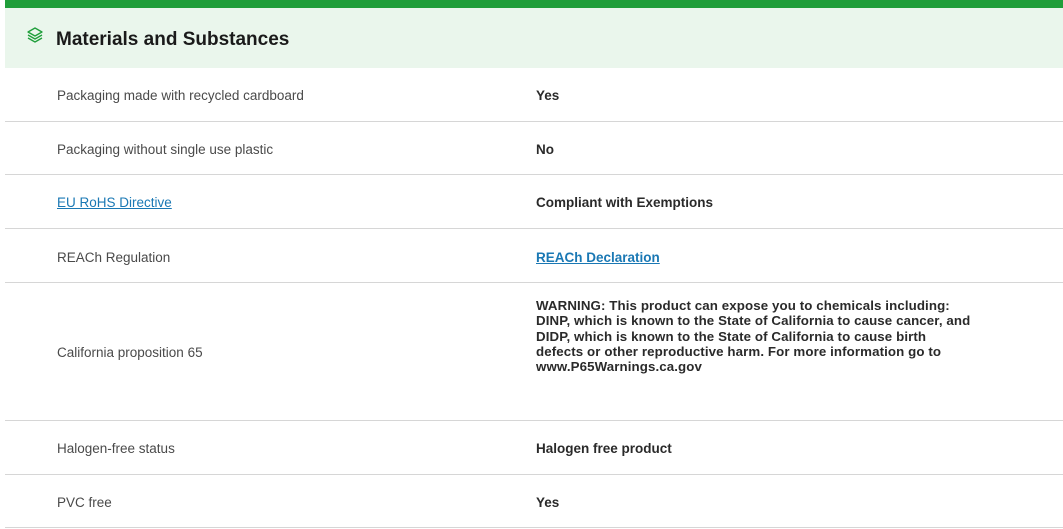 Image resolution: width=1063 pixels, height=529 pixels. I want to click on row-label: Halogen-free status, so click(116, 448).